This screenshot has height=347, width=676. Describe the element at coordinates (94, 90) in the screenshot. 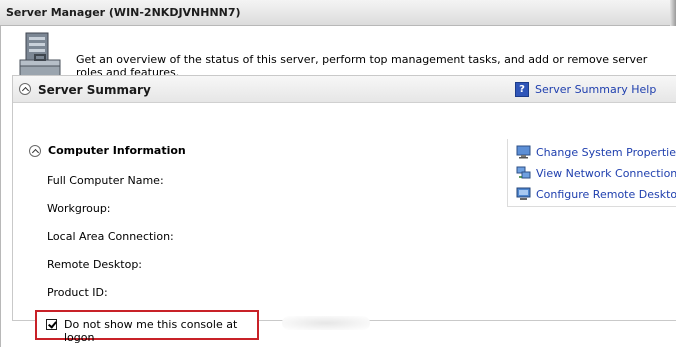

I see `server-summary-title: Server Summary` at that location.